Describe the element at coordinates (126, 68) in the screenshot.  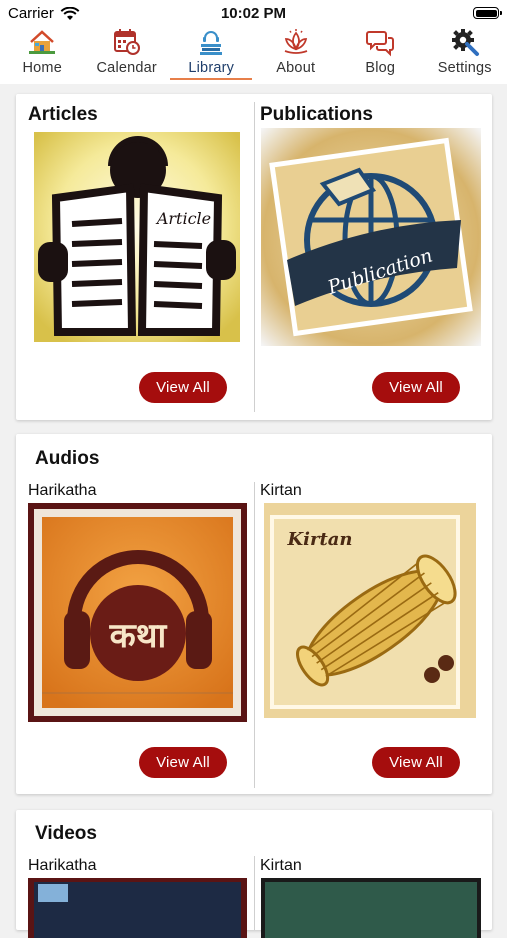
I see `tab-calendar-label: Calendar` at that location.